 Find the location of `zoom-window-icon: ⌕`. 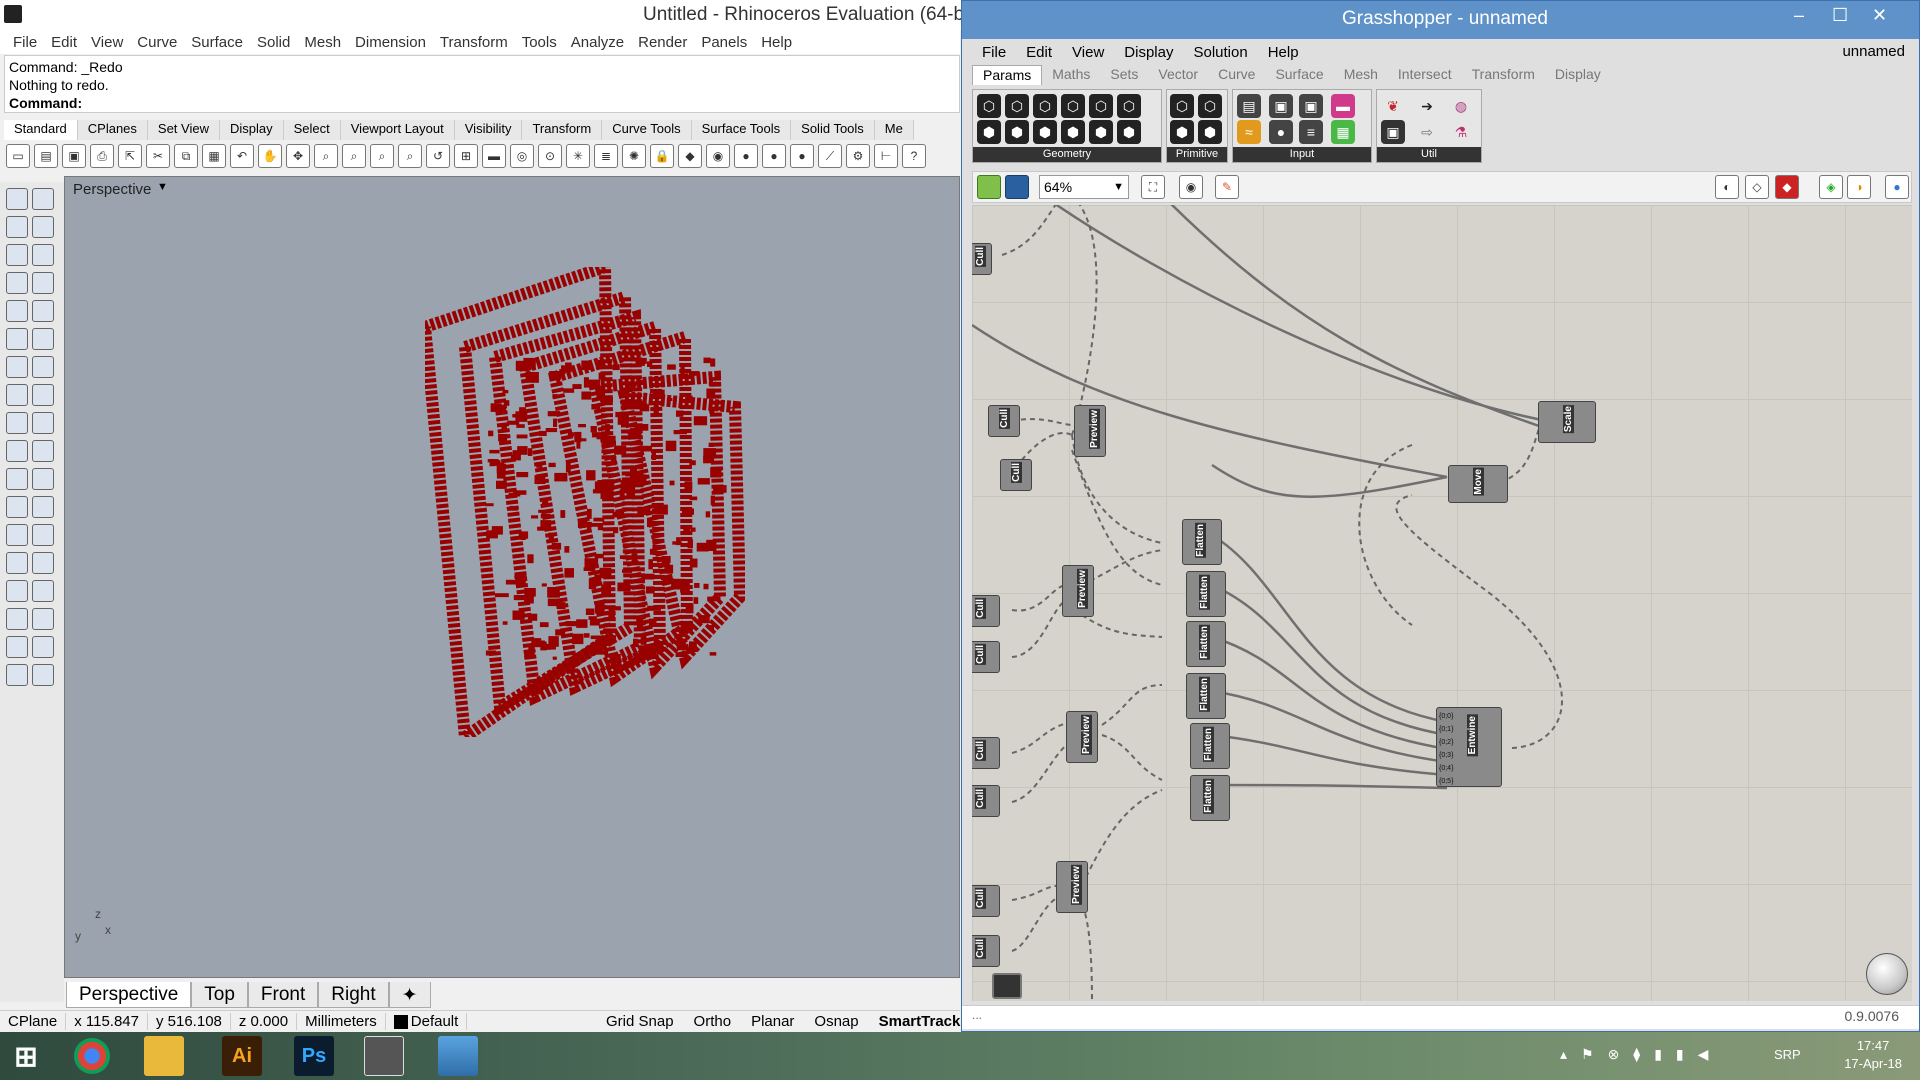

zoom-window-icon: ⌕ is located at coordinates (354, 156).